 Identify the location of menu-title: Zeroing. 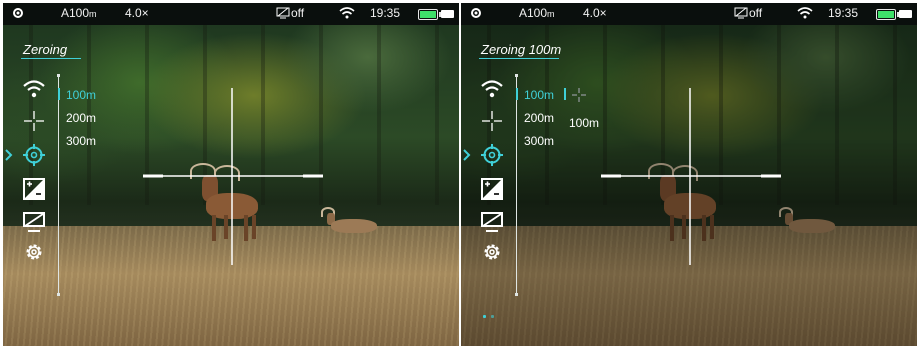
(45, 49).